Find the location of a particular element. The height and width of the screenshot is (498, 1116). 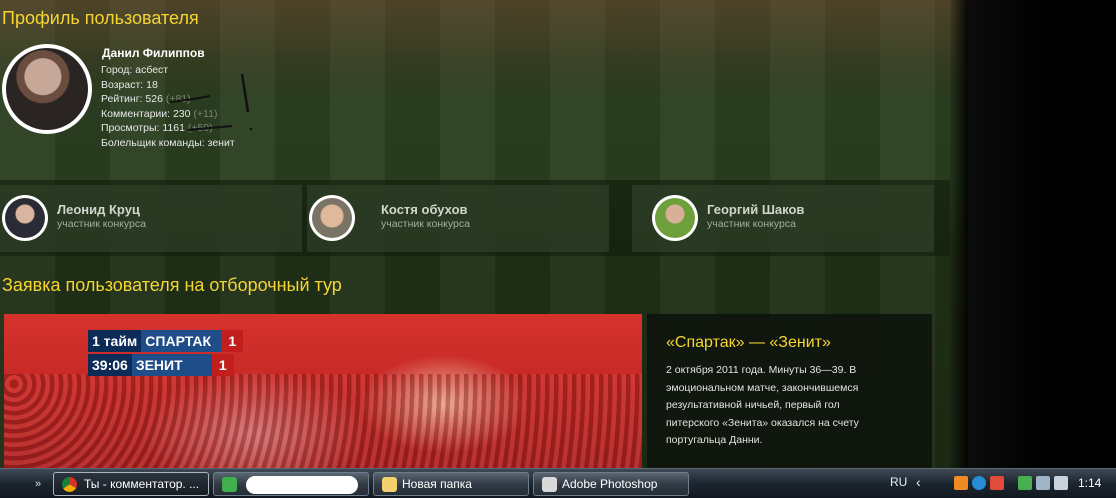

scoreboard: 1 тайм СПАРТАК М 1 39:06 ЗЕНИТ 1 is located at coordinates (166, 354).